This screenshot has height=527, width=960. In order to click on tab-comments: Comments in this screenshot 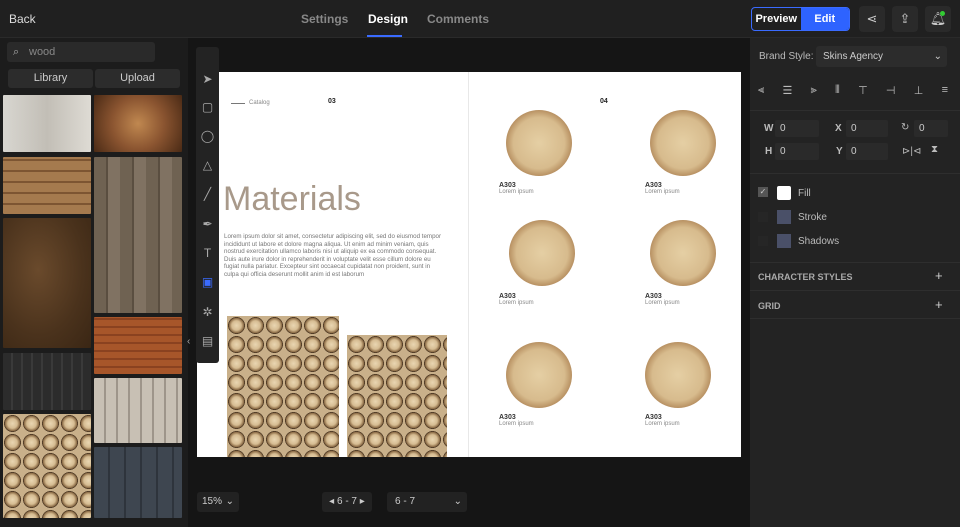, I will do `click(458, 19)`.